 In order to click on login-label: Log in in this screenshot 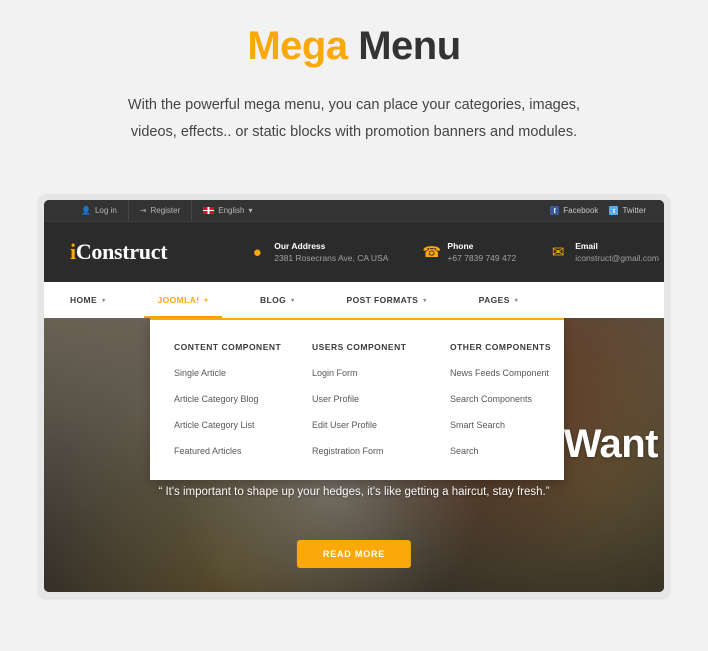, I will do `click(105, 210)`.